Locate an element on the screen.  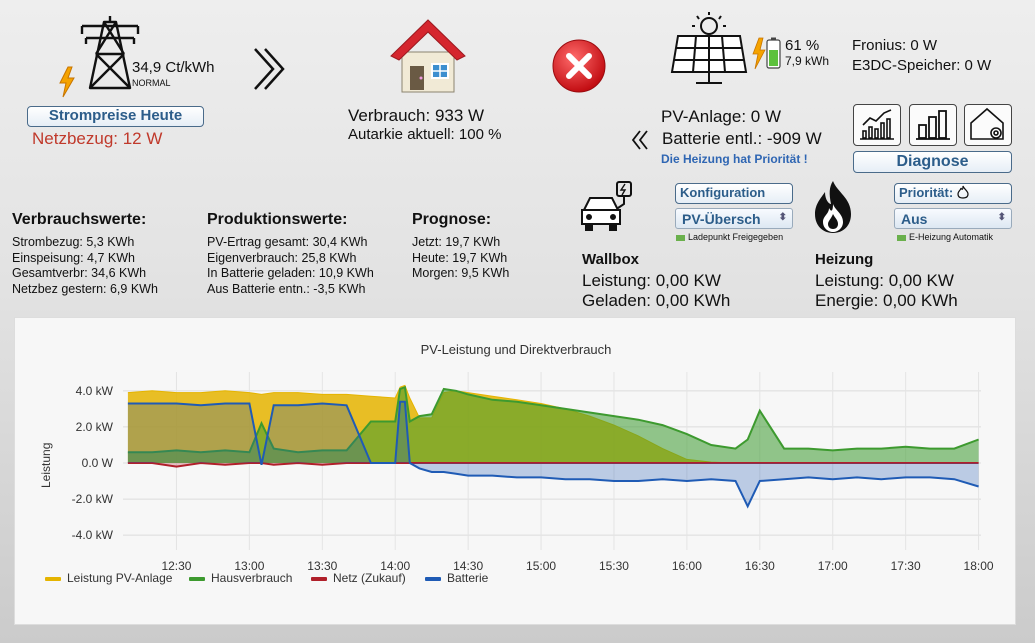
pv-anlage-value: PV-Anlage: 0 W is located at coordinates (721, 116).